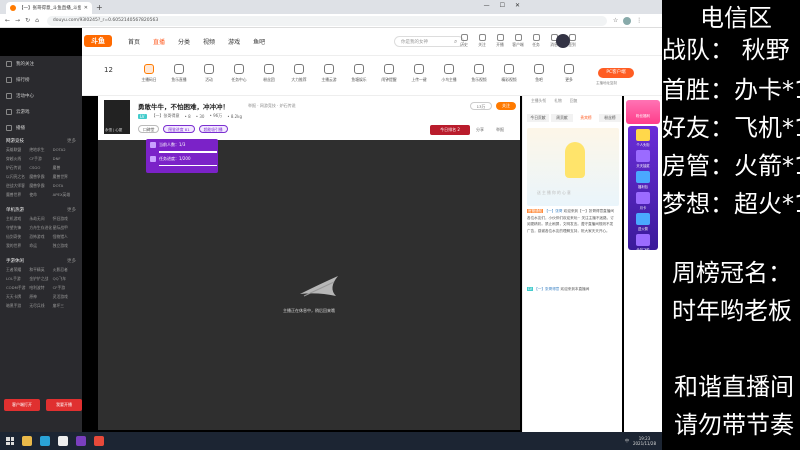 The width and height of the screenshot is (800, 450). What do you see at coordinates (49, 8) in the screenshot?
I see `browser-tab: 【一】张哥得意_斗鱼直播_斗鱼 ✕` at bounding box center [49, 8].